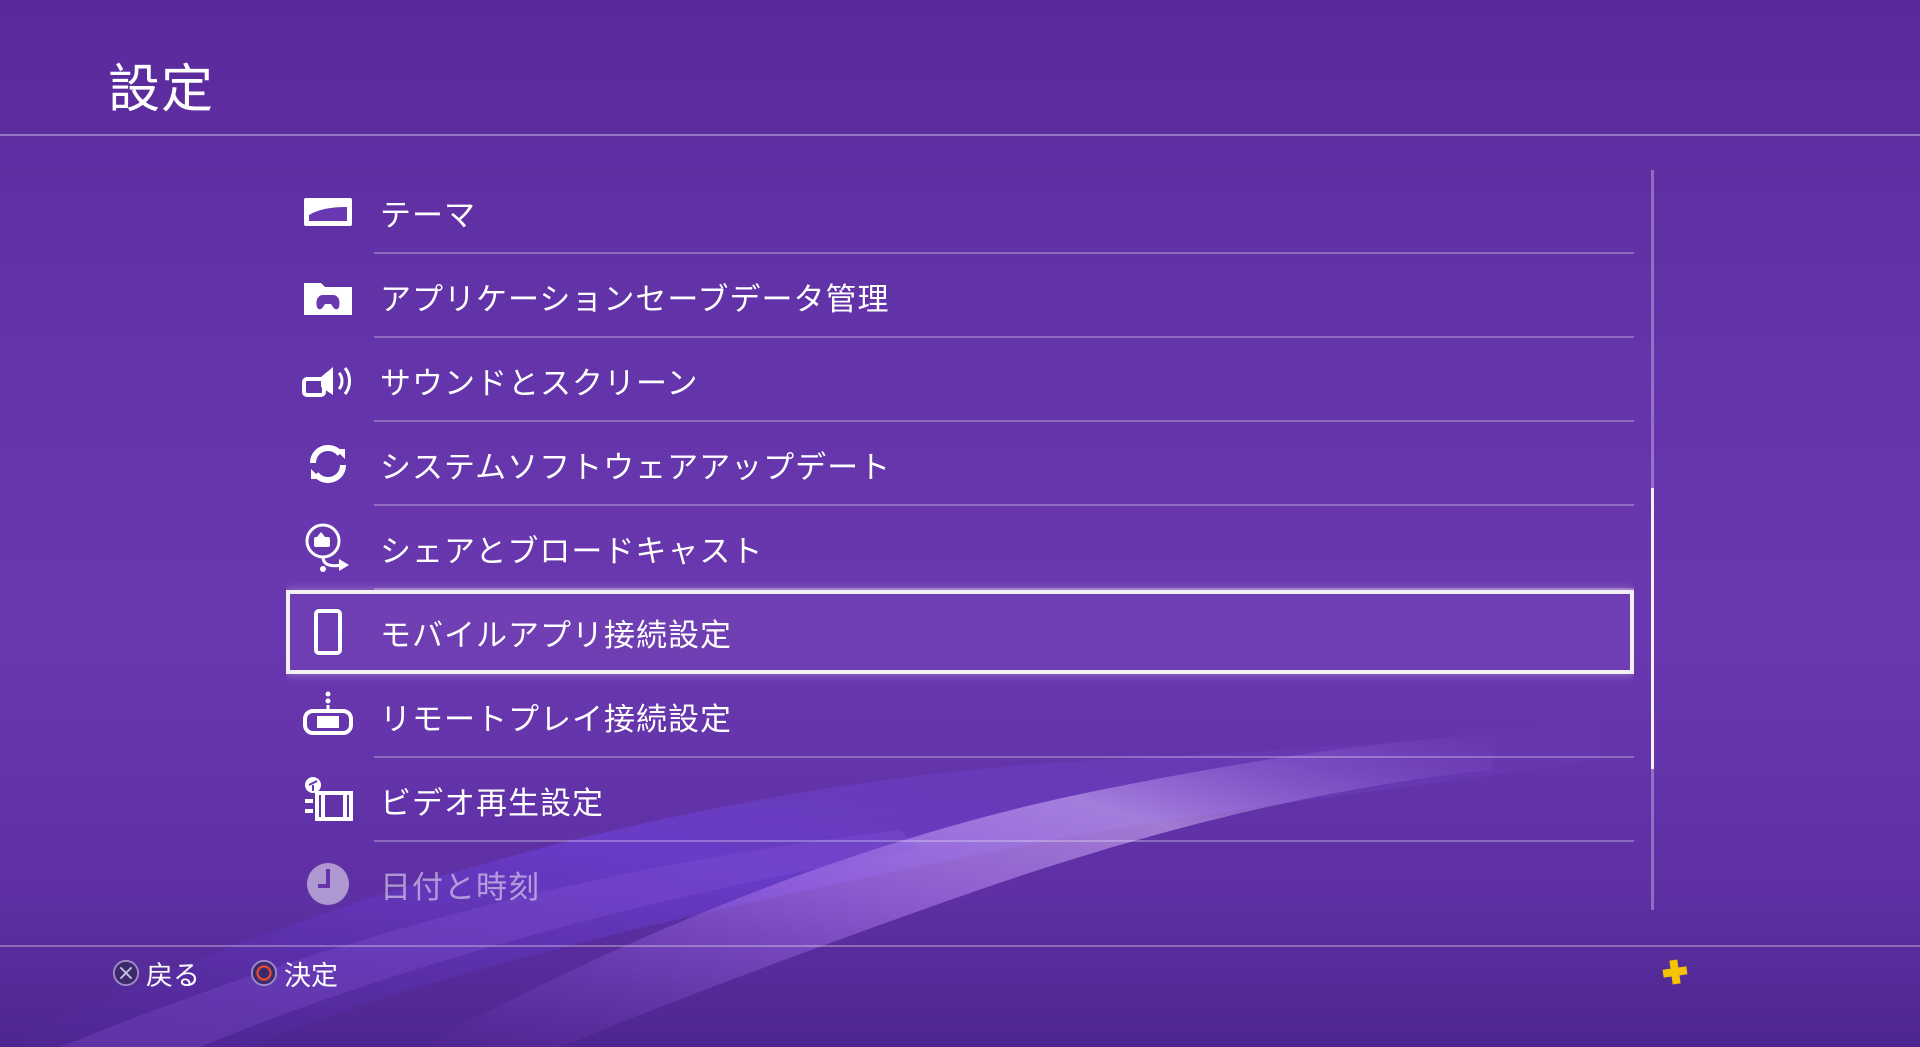 The image size is (1920, 1047). Describe the element at coordinates (328, 380) in the screenshot. I see `sound-screen-icon` at that location.